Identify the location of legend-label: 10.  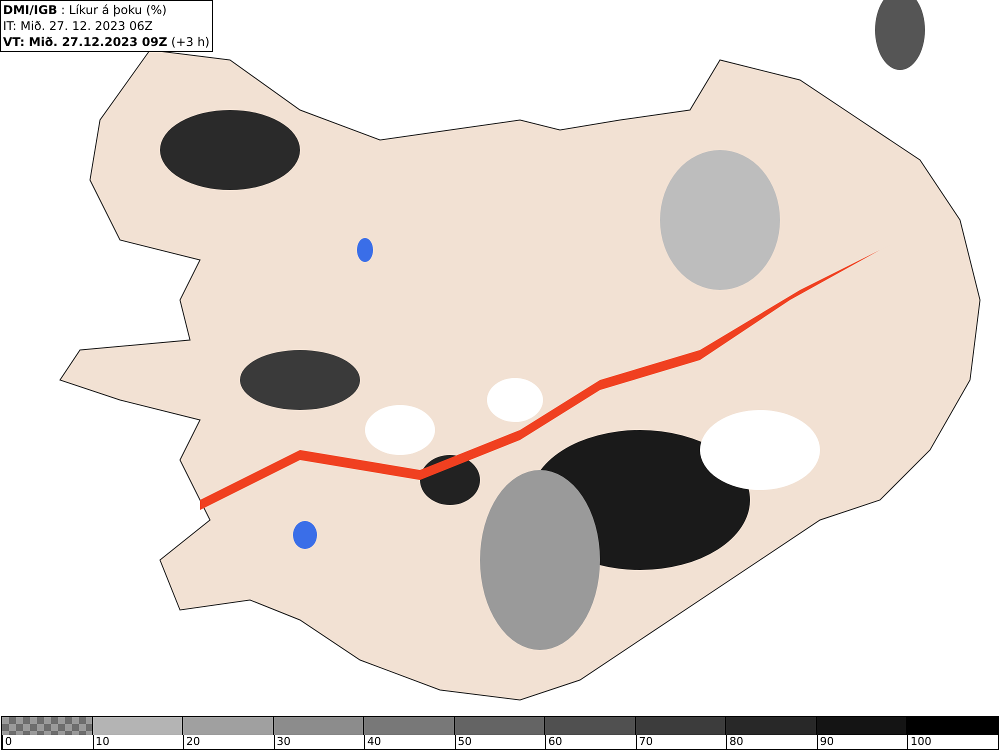
(101, 742).